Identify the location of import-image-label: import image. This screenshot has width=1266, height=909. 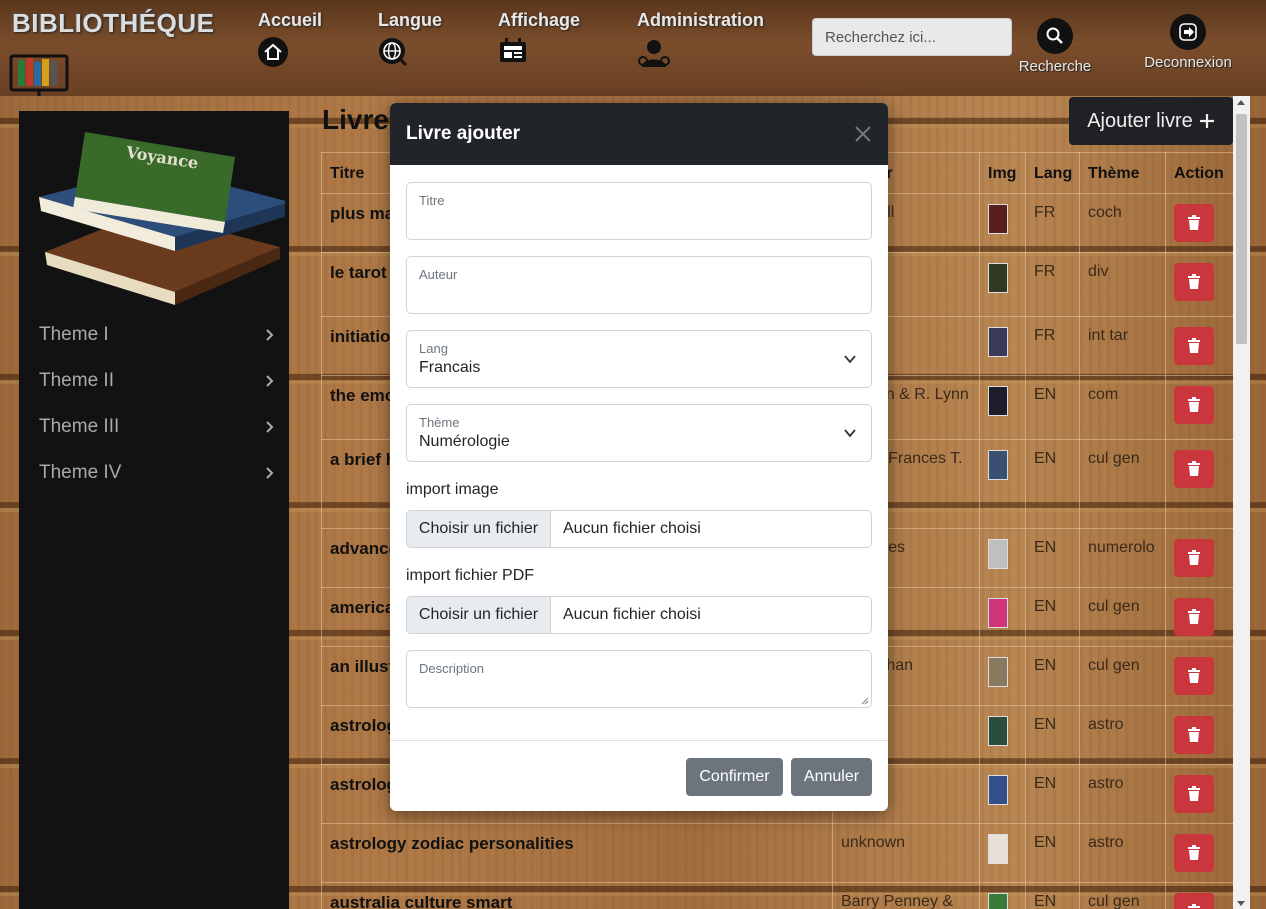
(452, 489).